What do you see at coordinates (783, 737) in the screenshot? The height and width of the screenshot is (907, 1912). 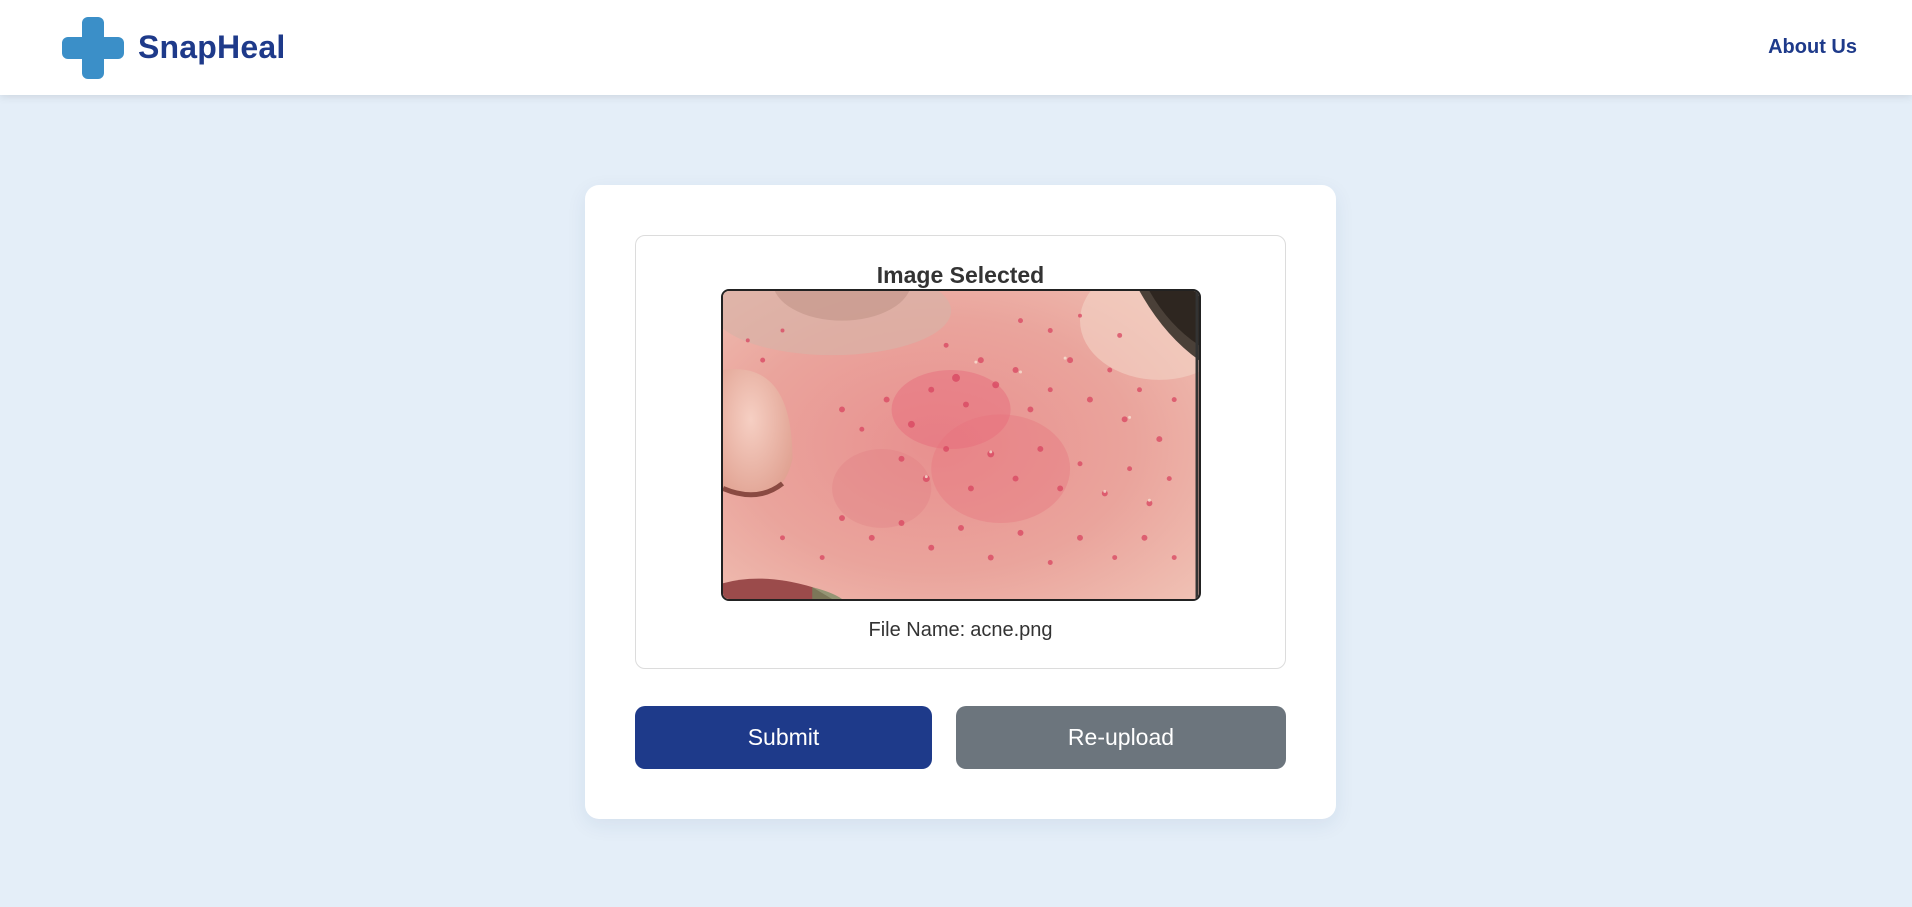 I see `submit-button: Submit` at bounding box center [783, 737].